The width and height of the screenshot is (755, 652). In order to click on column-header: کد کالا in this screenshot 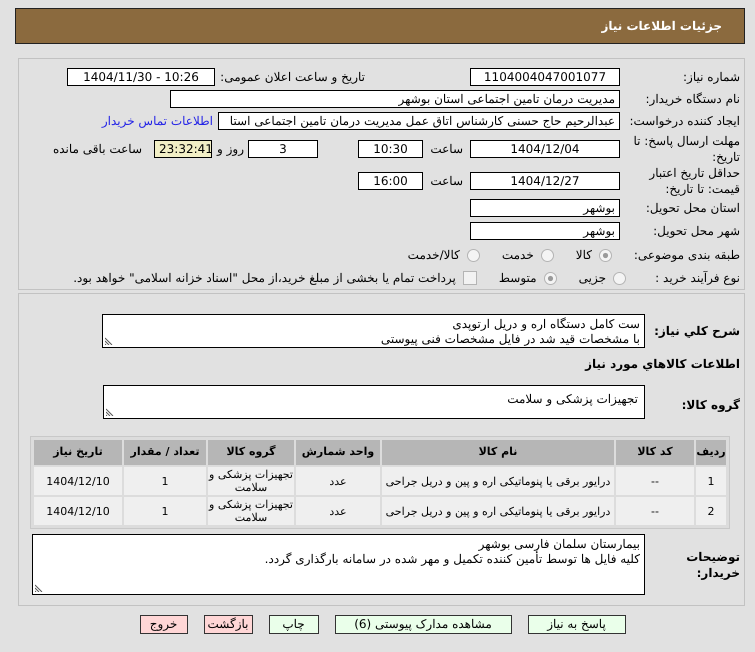, I will do `click(655, 452)`.